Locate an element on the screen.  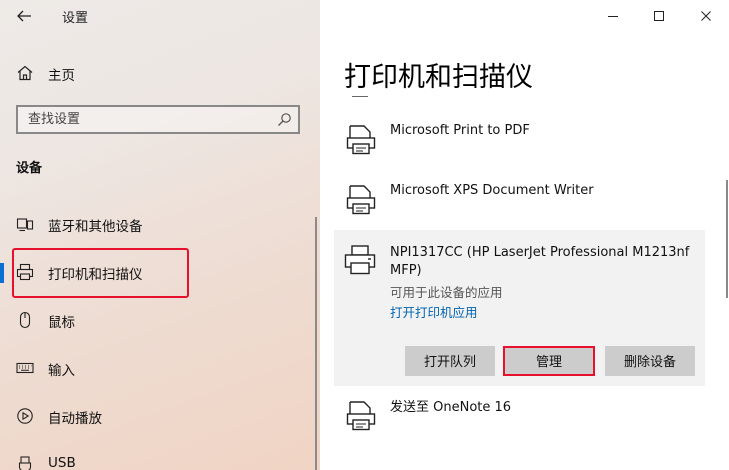
nav-scrollbar is located at coordinates (316, 343).